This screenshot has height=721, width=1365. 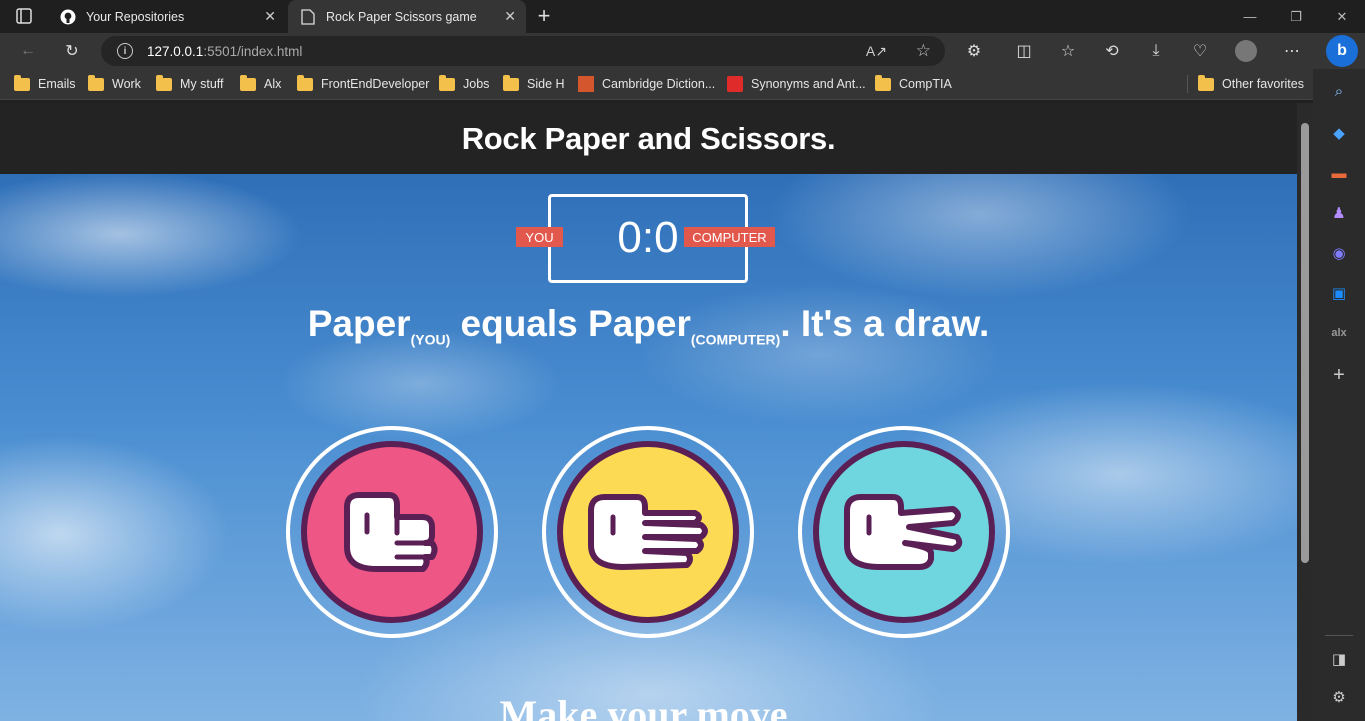 I want to click on bookmark-my-stuff: My stuff, so click(x=190, y=84).